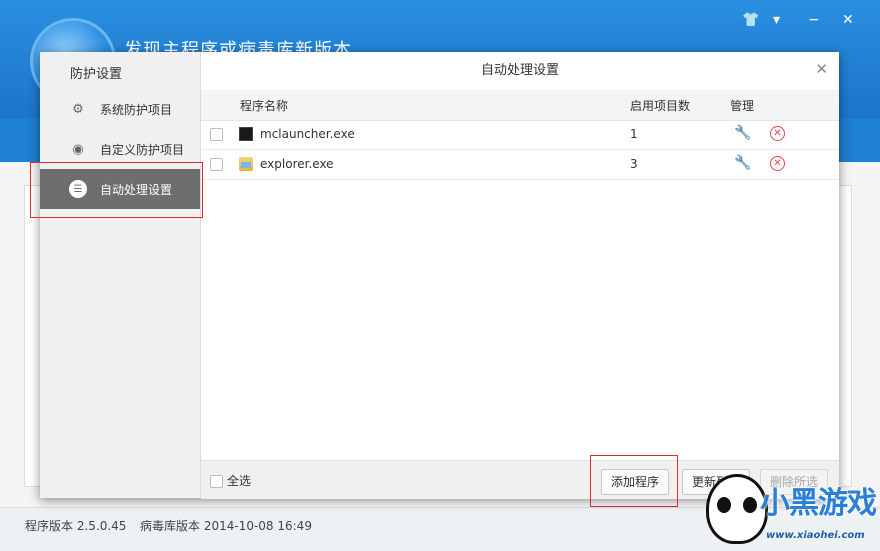 Image resolution: width=880 pixels, height=551 pixels. I want to click on add-program-button: 添加程序, so click(635, 482).